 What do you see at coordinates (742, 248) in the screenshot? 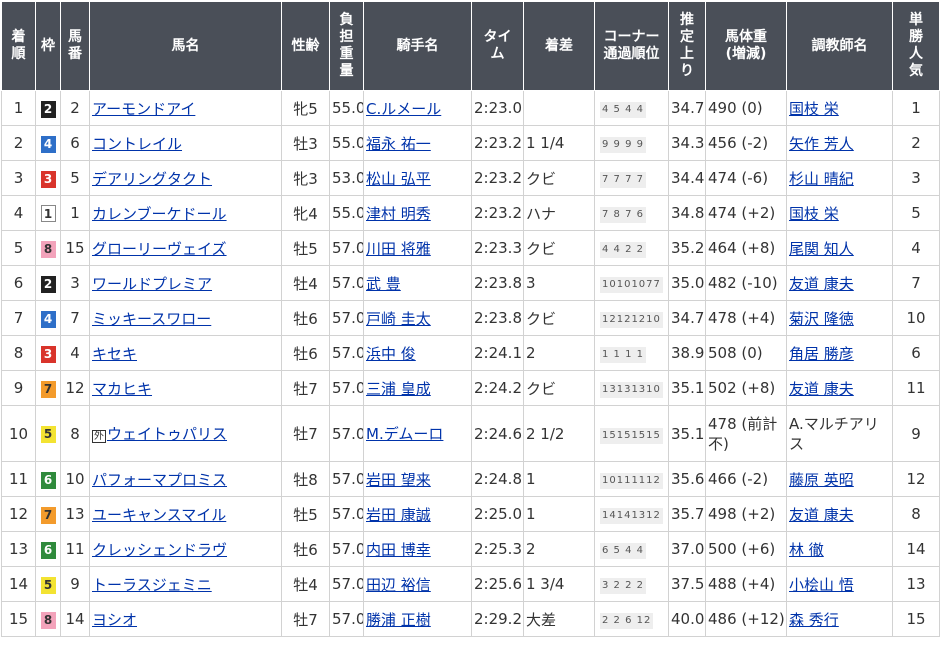
I see `body-weight: 464 (+8)` at bounding box center [742, 248].